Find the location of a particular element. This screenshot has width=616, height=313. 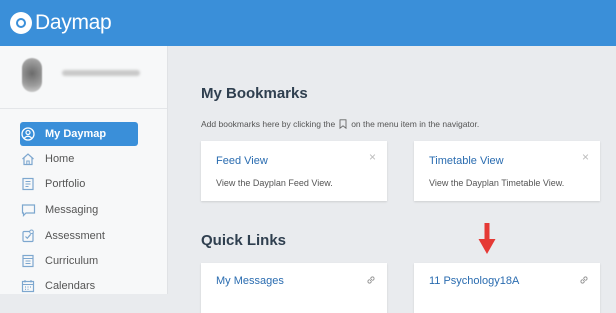

daymap-logo: Daymap is located at coordinates (61, 23).